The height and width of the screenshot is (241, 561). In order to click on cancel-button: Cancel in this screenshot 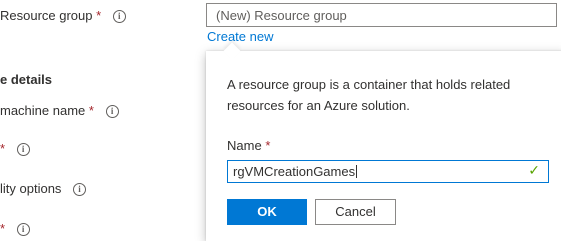, I will do `click(355, 212)`.